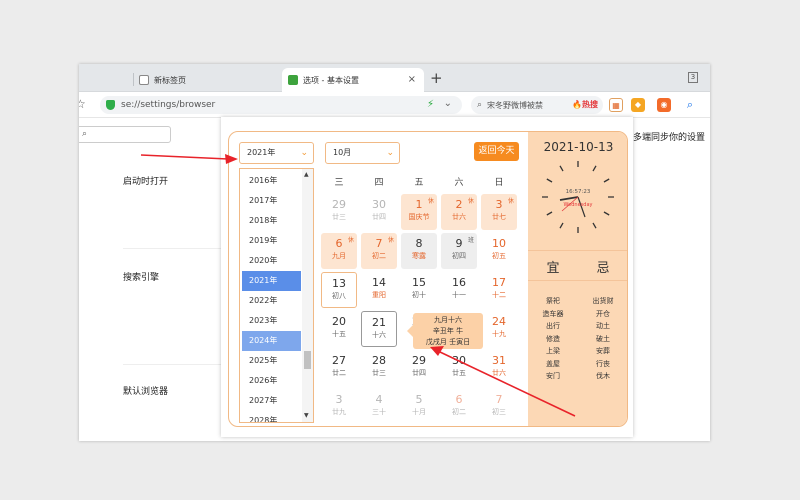 Image resolution: width=800 pixels, height=500 pixels. Describe the element at coordinates (271, 401) in the screenshot. I see `year-option: 2027年` at that location.